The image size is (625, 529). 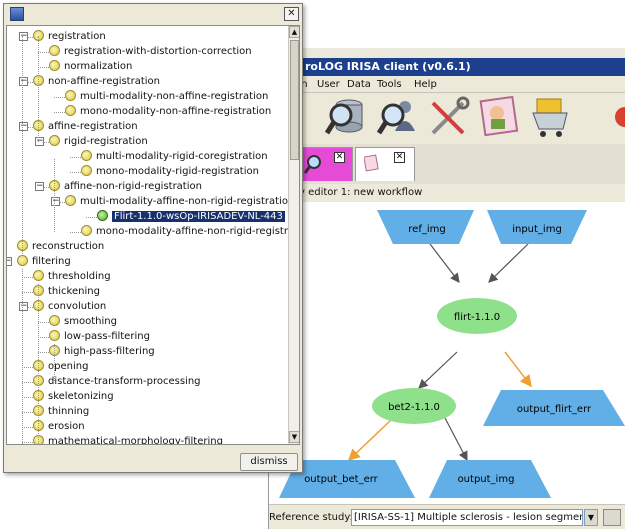 I want to click on menu-tools: Tools, so click(x=389, y=84).